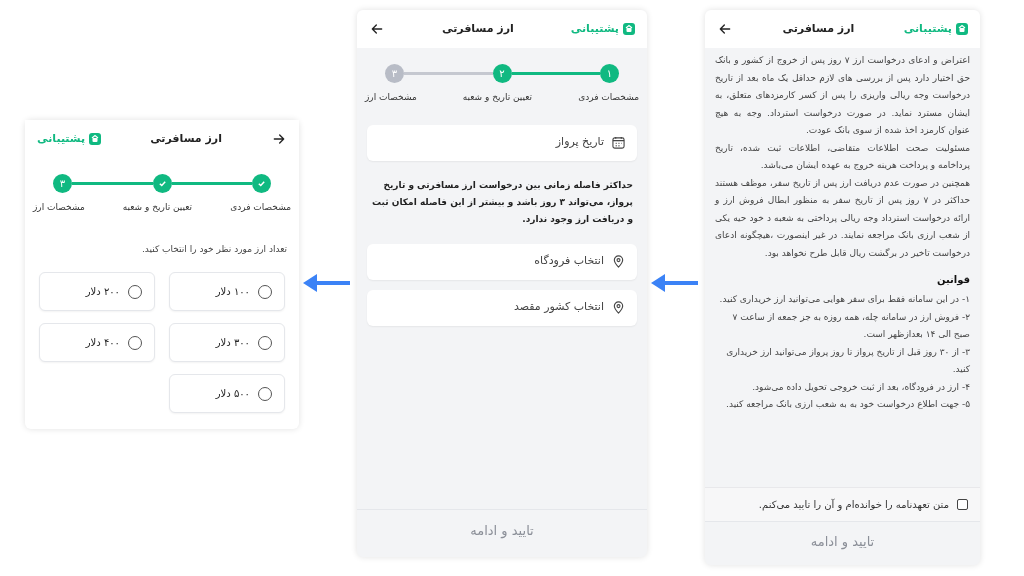 The image size is (1024, 576). I want to click on amount-option: ۴۰۰ دلار, so click(97, 342).